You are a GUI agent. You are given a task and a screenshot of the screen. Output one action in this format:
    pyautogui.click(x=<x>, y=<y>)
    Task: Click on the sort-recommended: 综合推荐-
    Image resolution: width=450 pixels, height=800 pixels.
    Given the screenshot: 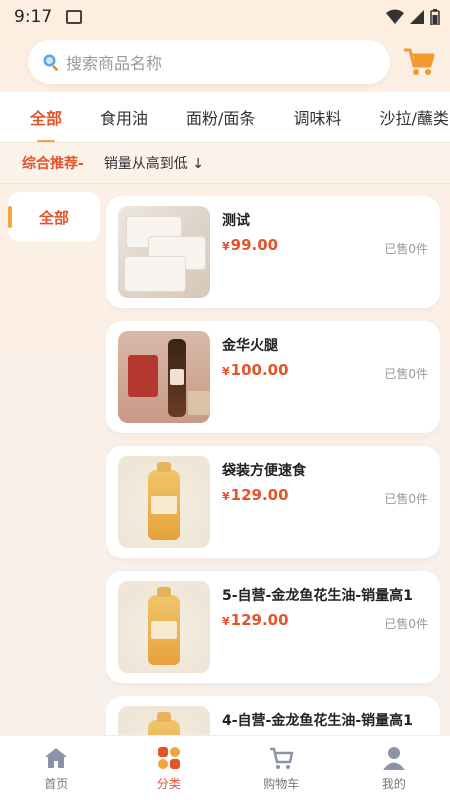 What is the action you would take?
    pyautogui.click(x=53, y=163)
    